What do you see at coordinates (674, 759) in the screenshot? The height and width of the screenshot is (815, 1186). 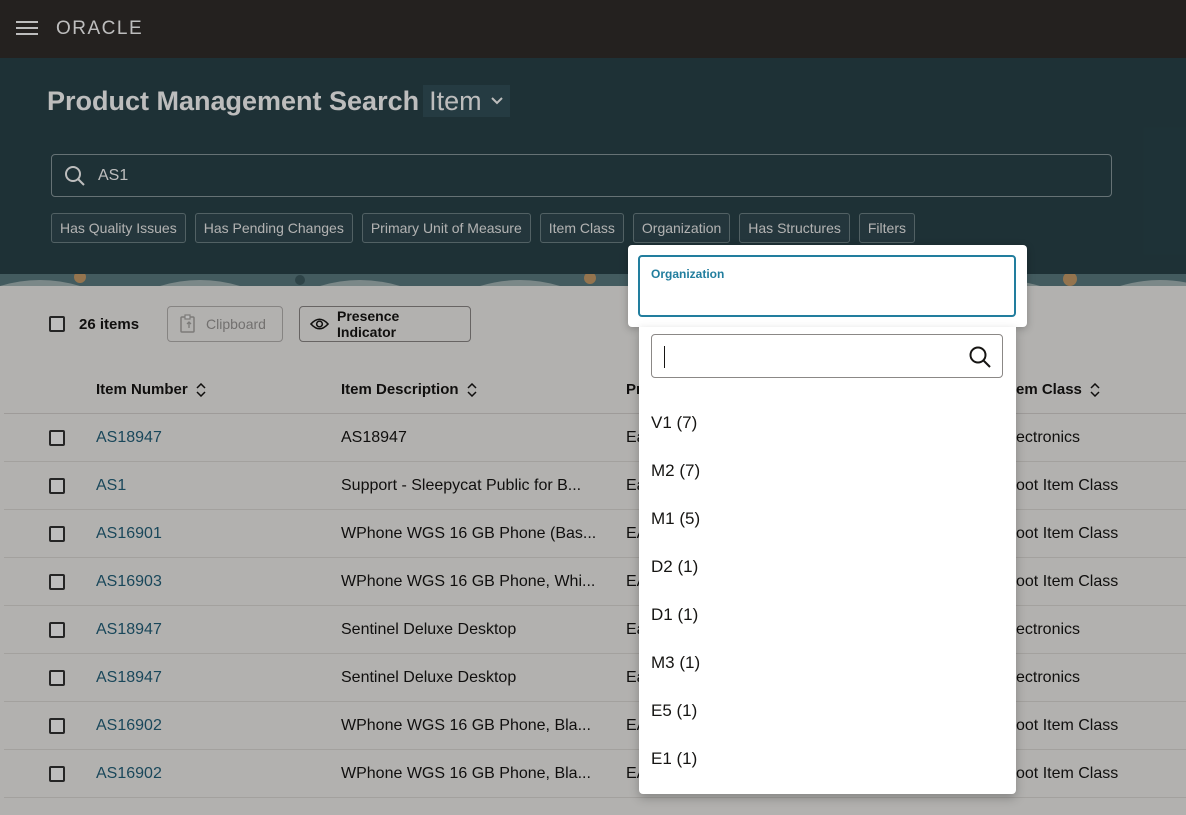 I see `organization-option: E1 (1)` at bounding box center [674, 759].